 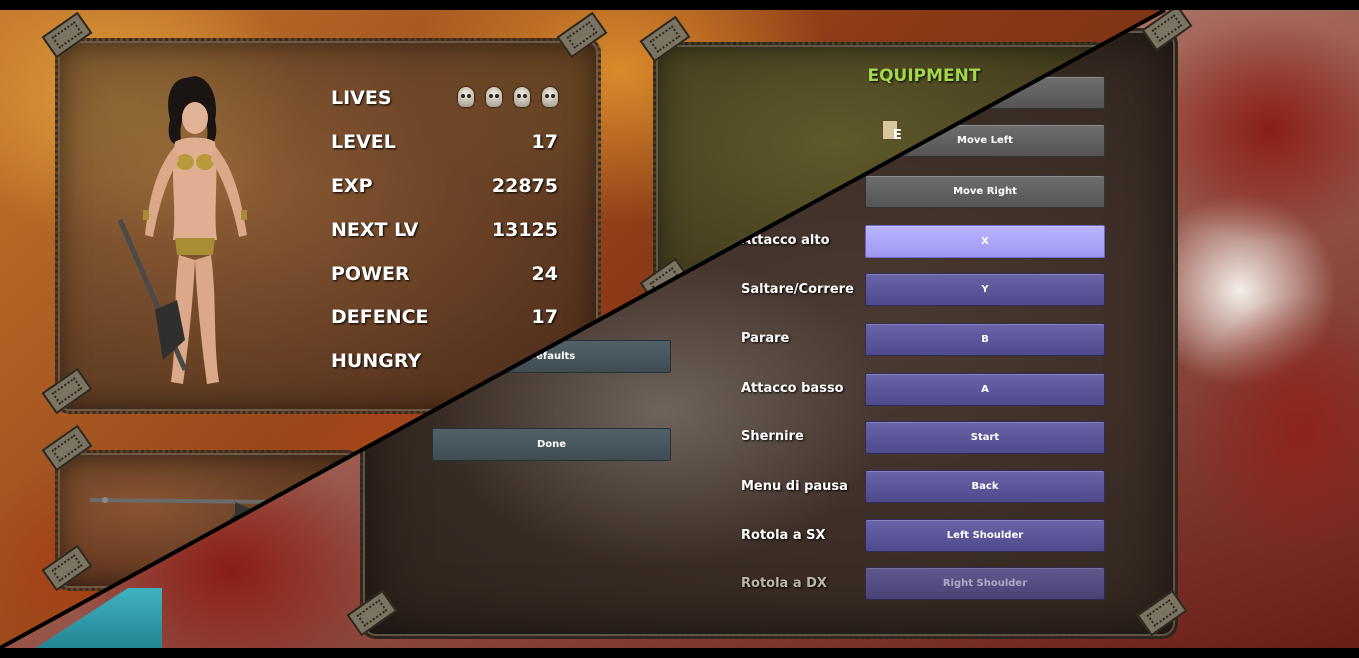 I want to click on stat-value-next-lv: 13125, so click(x=524, y=230).